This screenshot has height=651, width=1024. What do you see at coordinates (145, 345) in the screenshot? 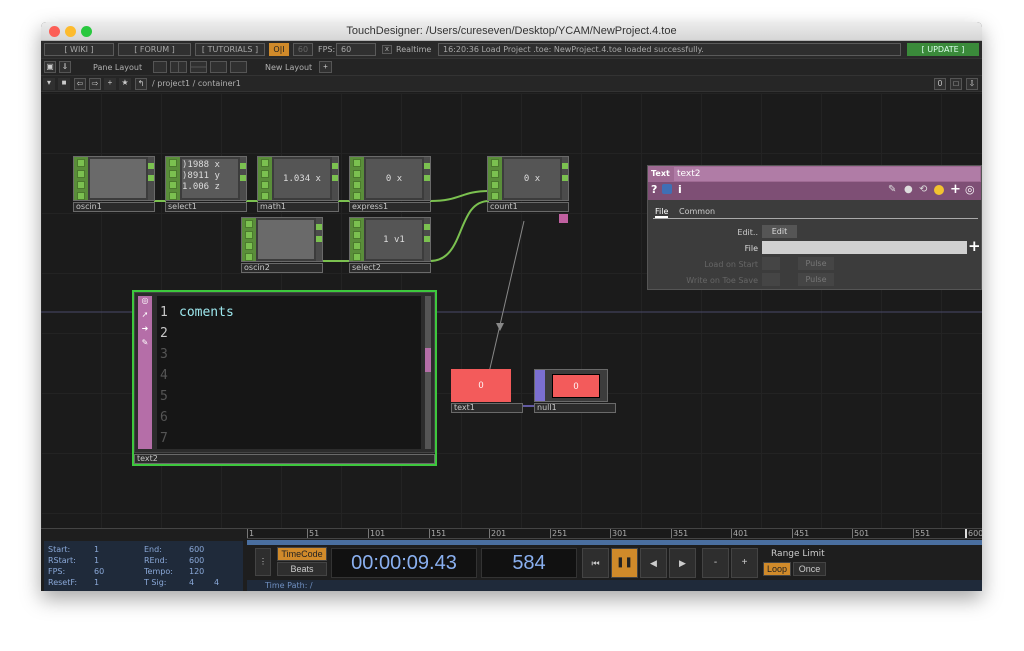
I see `node-flag-icon: ✎` at bounding box center [145, 345].